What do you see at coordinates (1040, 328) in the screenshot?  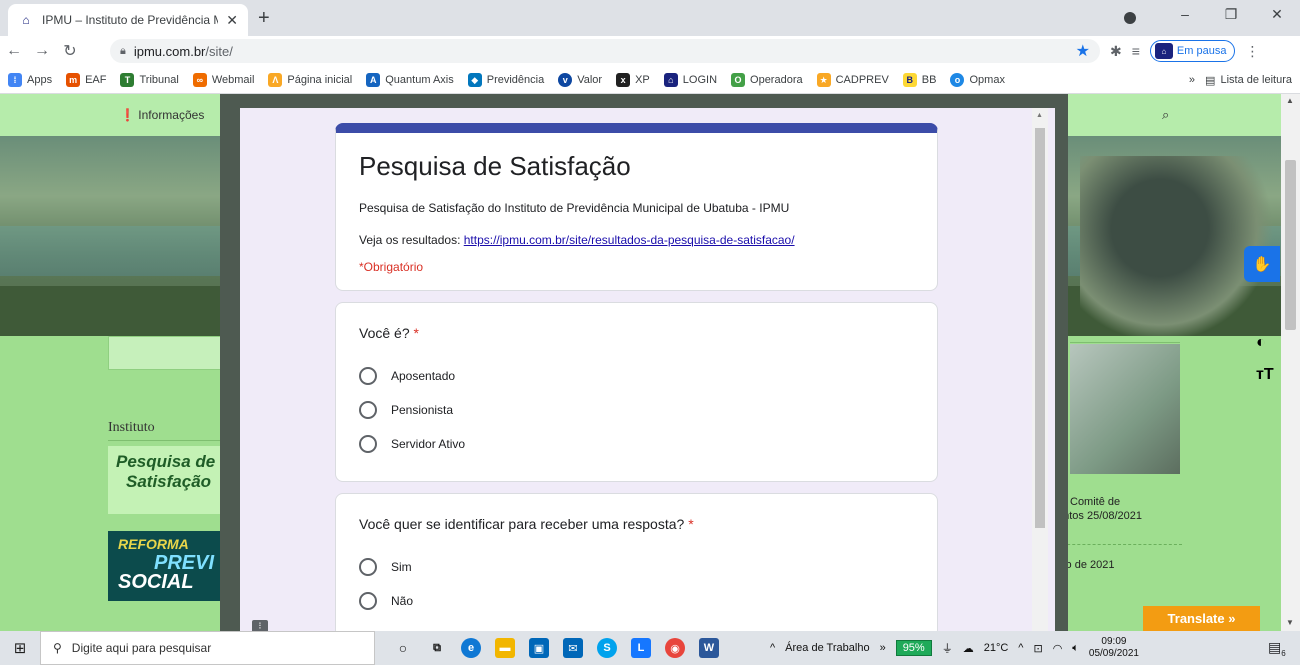 I see `modal-scroll-thumb` at bounding box center [1040, 328].